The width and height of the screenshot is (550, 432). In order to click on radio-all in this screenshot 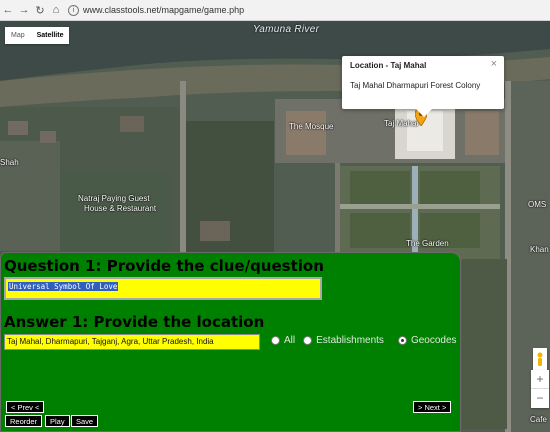, I will do `click(275, 340)`.